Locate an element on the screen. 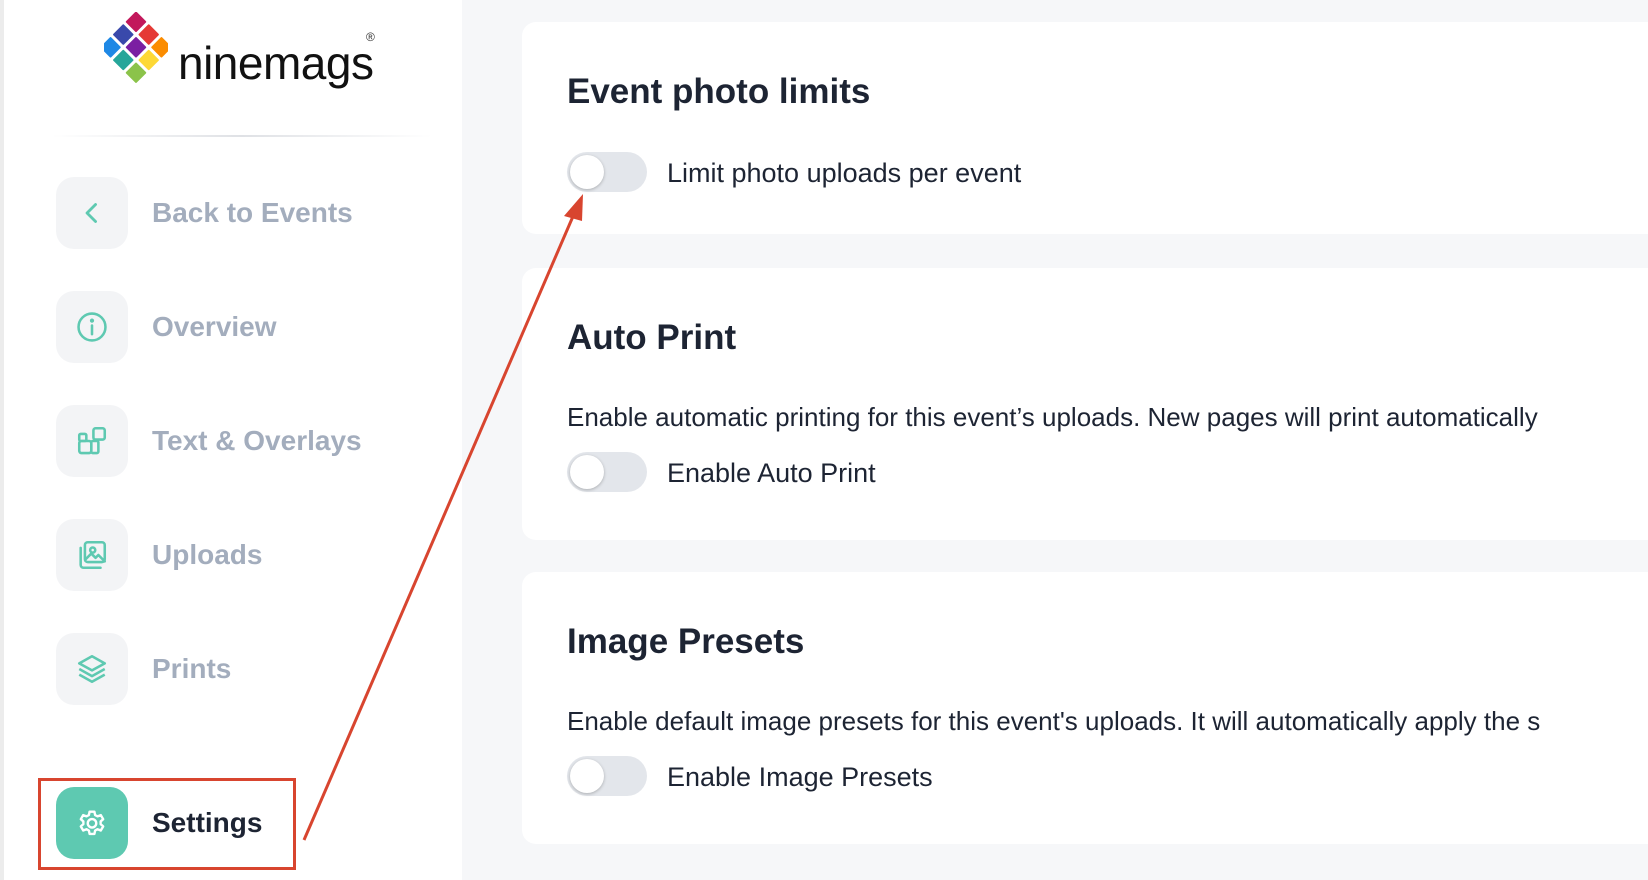 The width and height of the screenshot is (1648, 880). limit-uploads-toggle is located at coordinates (607, 172).